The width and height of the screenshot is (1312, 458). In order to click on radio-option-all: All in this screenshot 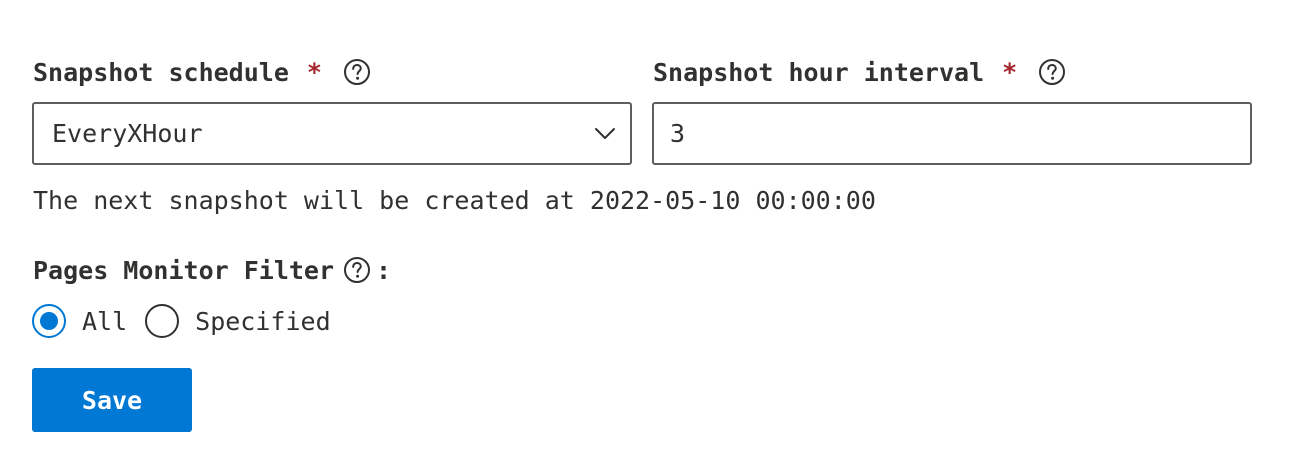, I will do `click(79, 321)`.